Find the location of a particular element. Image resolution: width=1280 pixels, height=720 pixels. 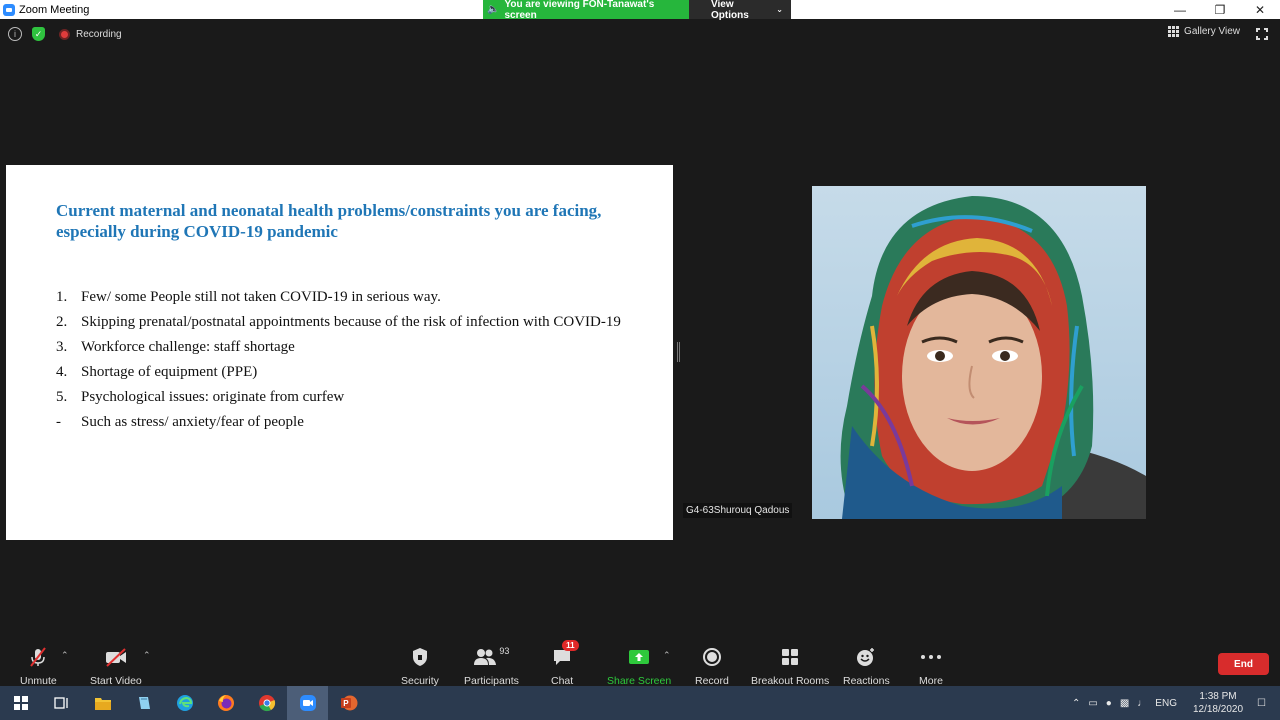

gallery-view-button: Gallery View is located at coordinates (1204, 31).